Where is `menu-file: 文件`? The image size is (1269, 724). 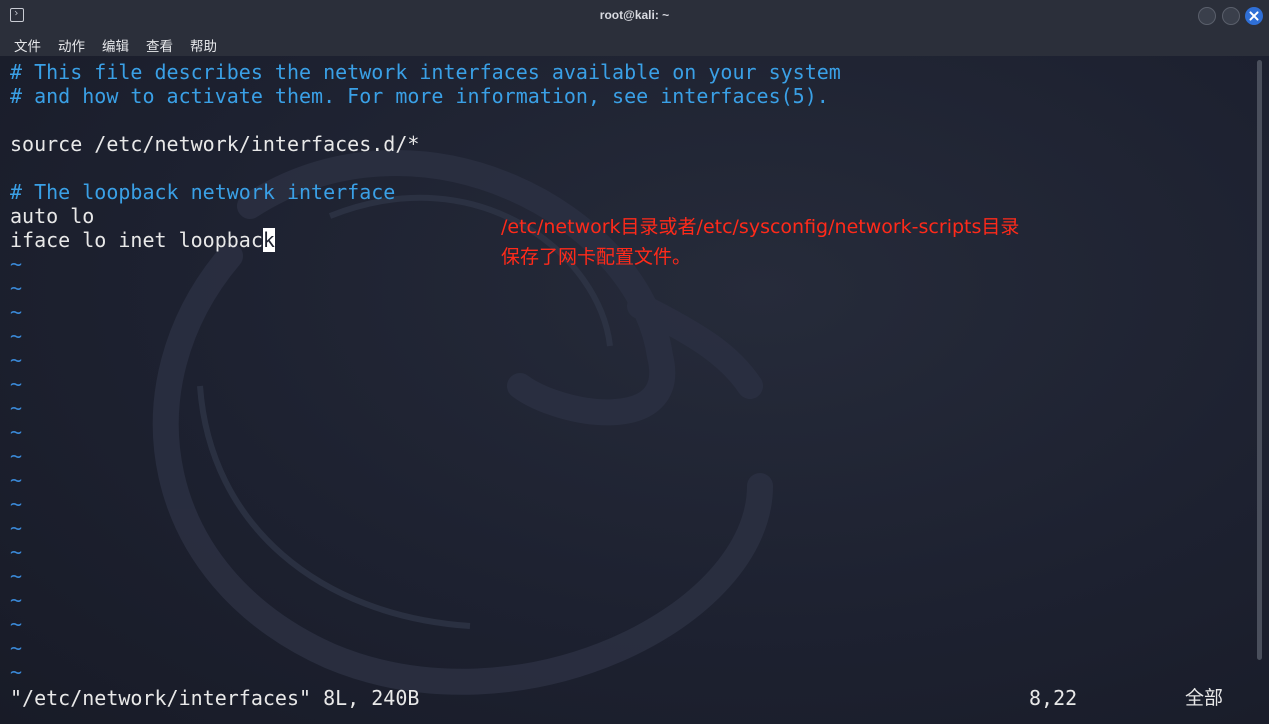
menu-file: 文件 is located at coordinates (27, 45).